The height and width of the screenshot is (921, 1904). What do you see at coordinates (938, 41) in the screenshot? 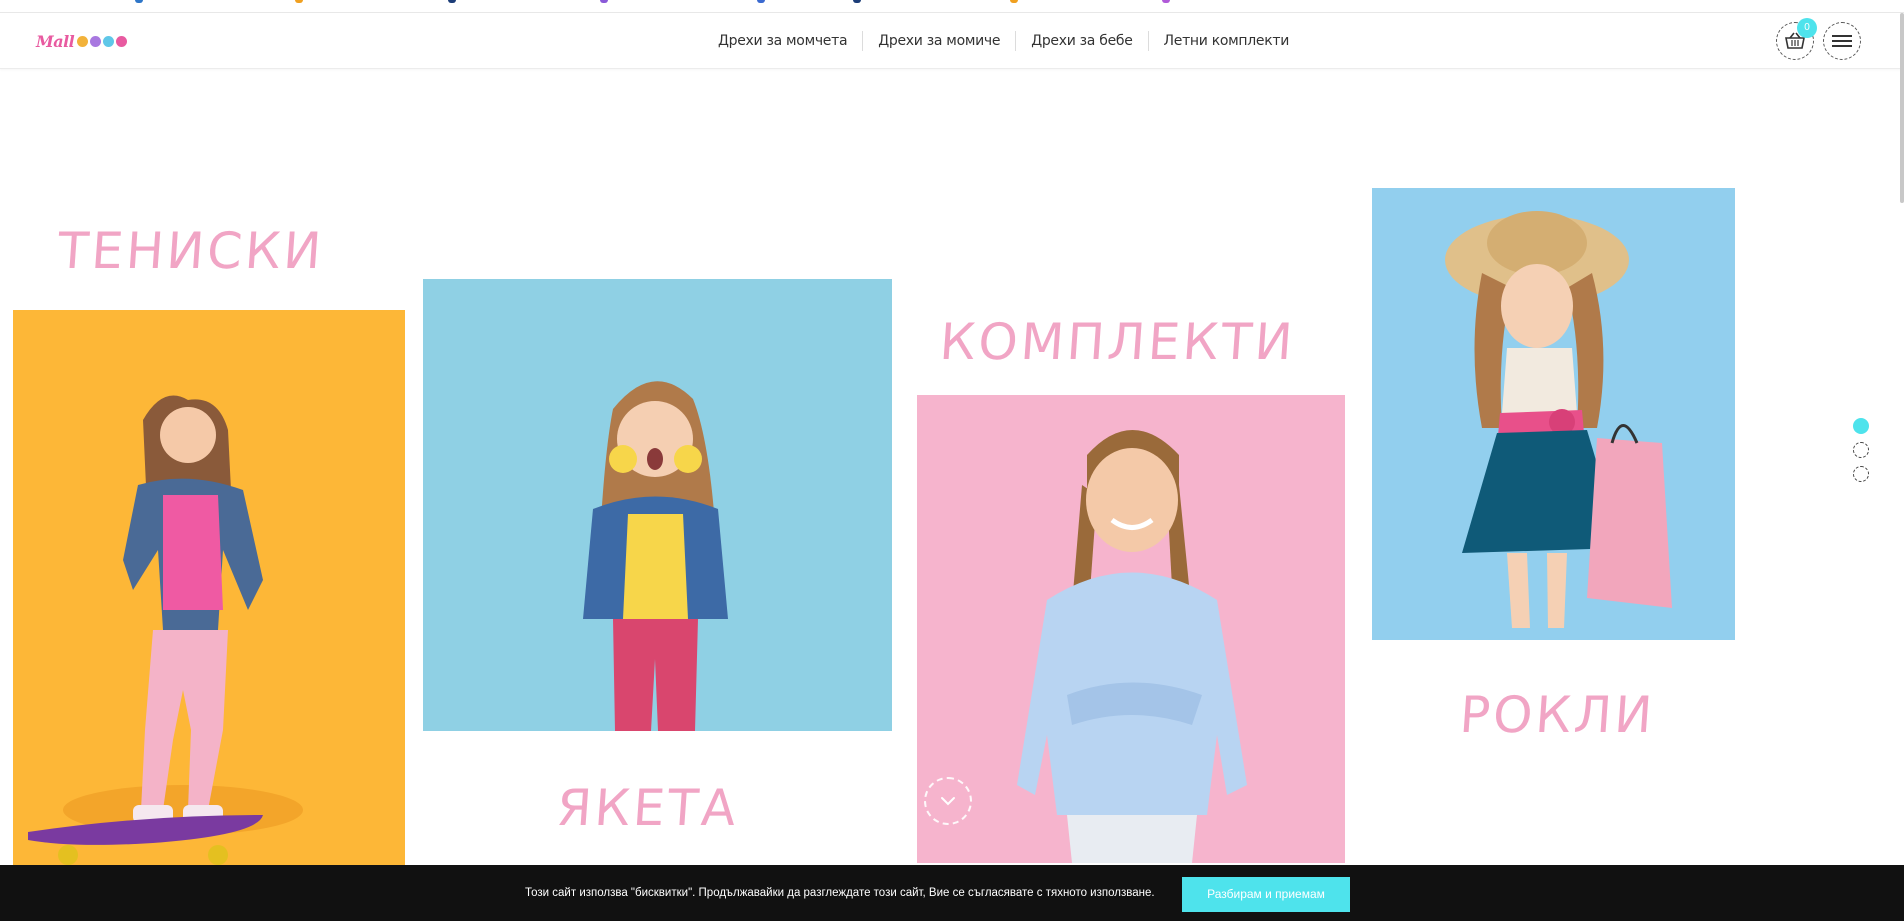
I see `nav-item-girls-clothes: Дрехи за момиче` at bounding box center [938, 41].